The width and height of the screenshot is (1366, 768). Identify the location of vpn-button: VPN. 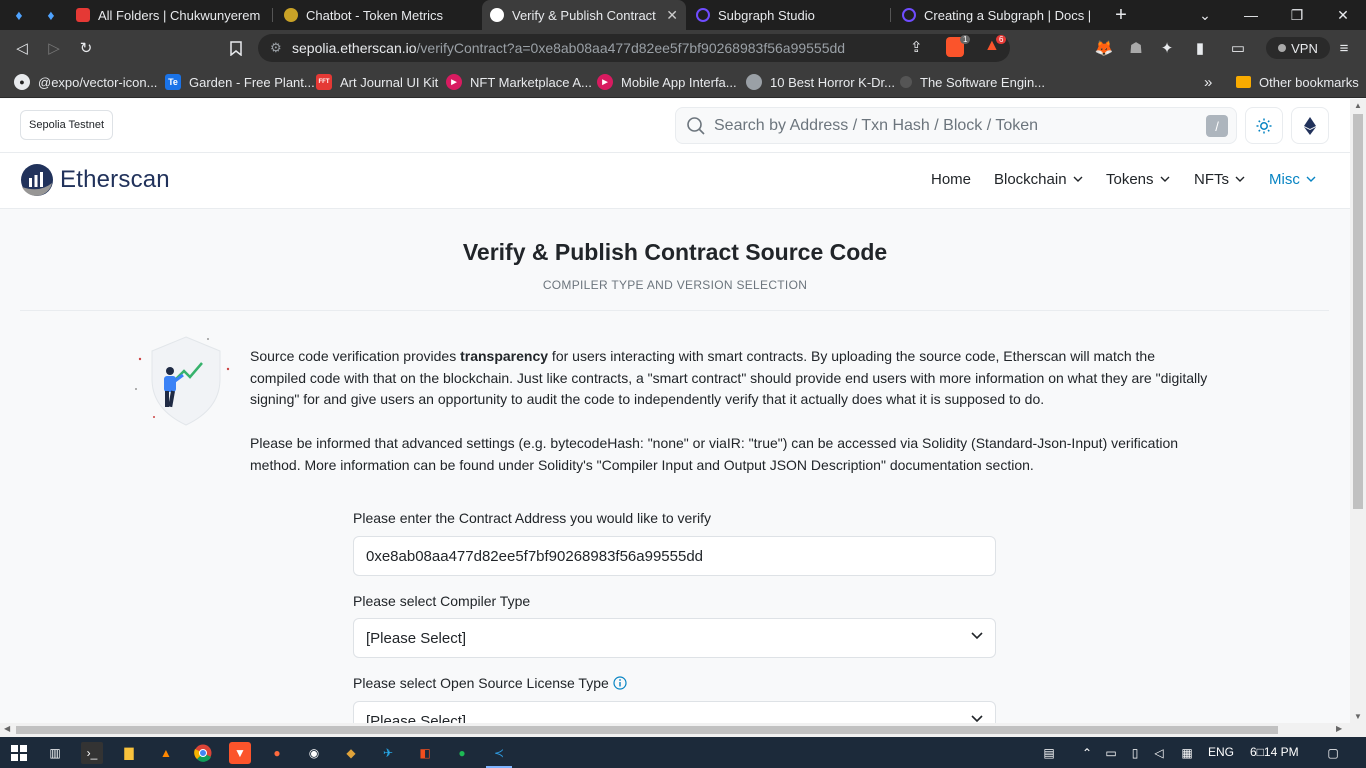
(1298, 48).